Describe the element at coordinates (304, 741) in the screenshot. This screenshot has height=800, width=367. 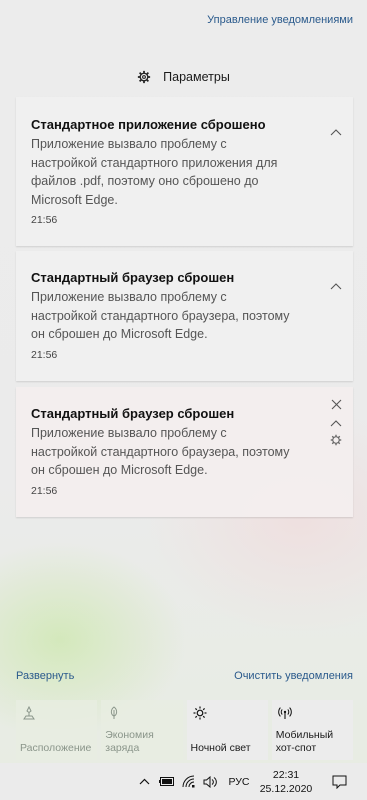
I see `quick-action-label: Мобильный хот-спот` at that location.